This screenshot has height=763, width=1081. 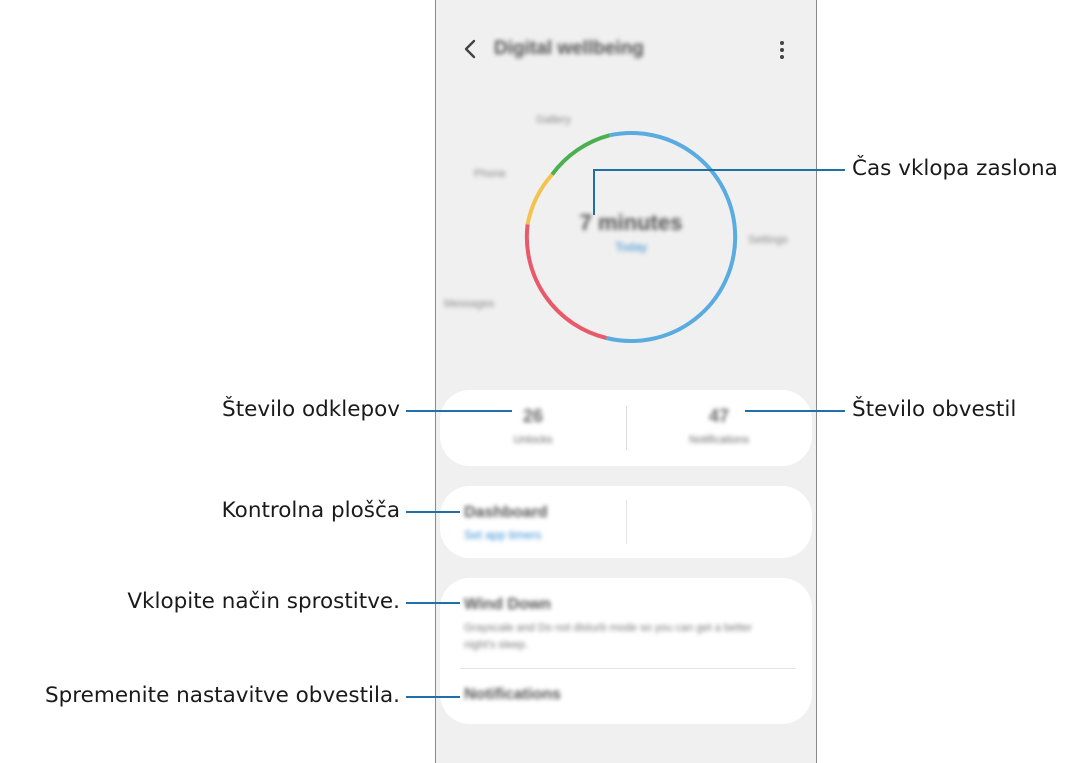 I want to click on dashboard-title: Dashboard, so click(x=506, y=512).